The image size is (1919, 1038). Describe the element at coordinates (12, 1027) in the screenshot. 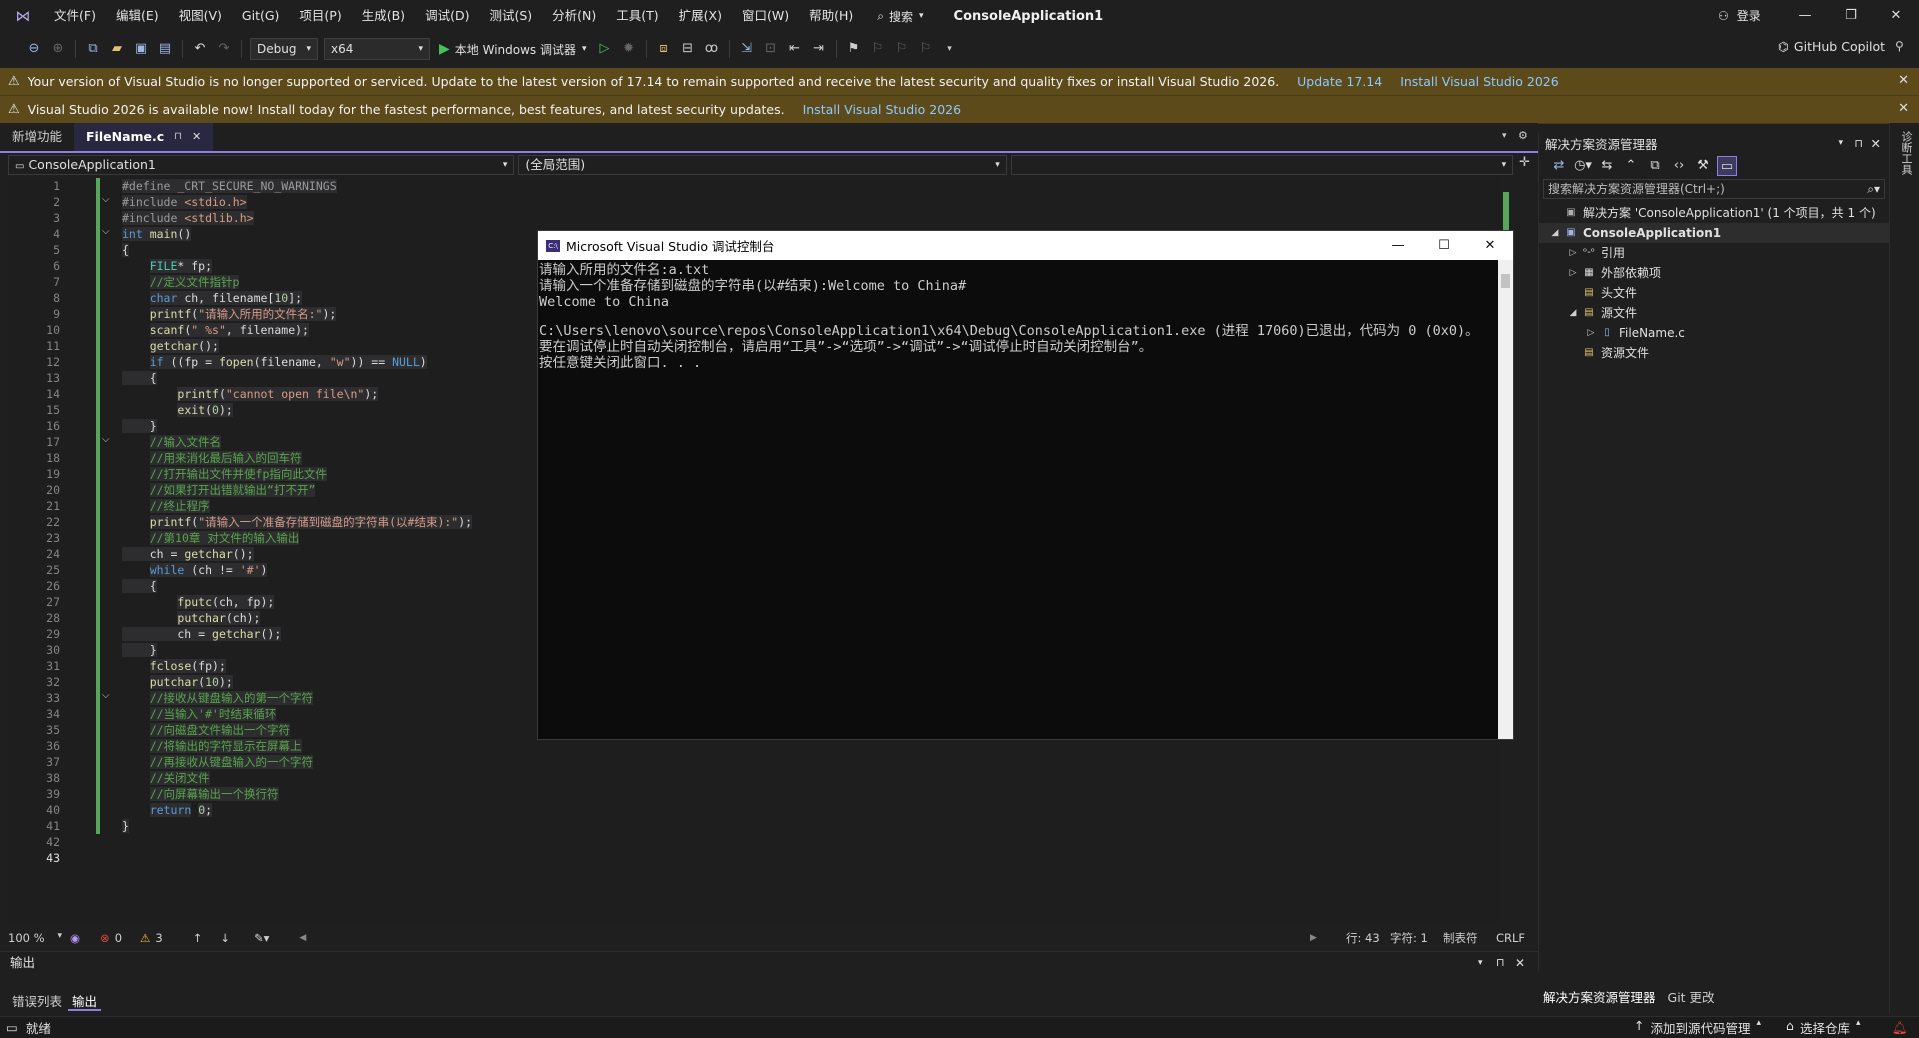

I see `output-window-icon: ▭` at that location.